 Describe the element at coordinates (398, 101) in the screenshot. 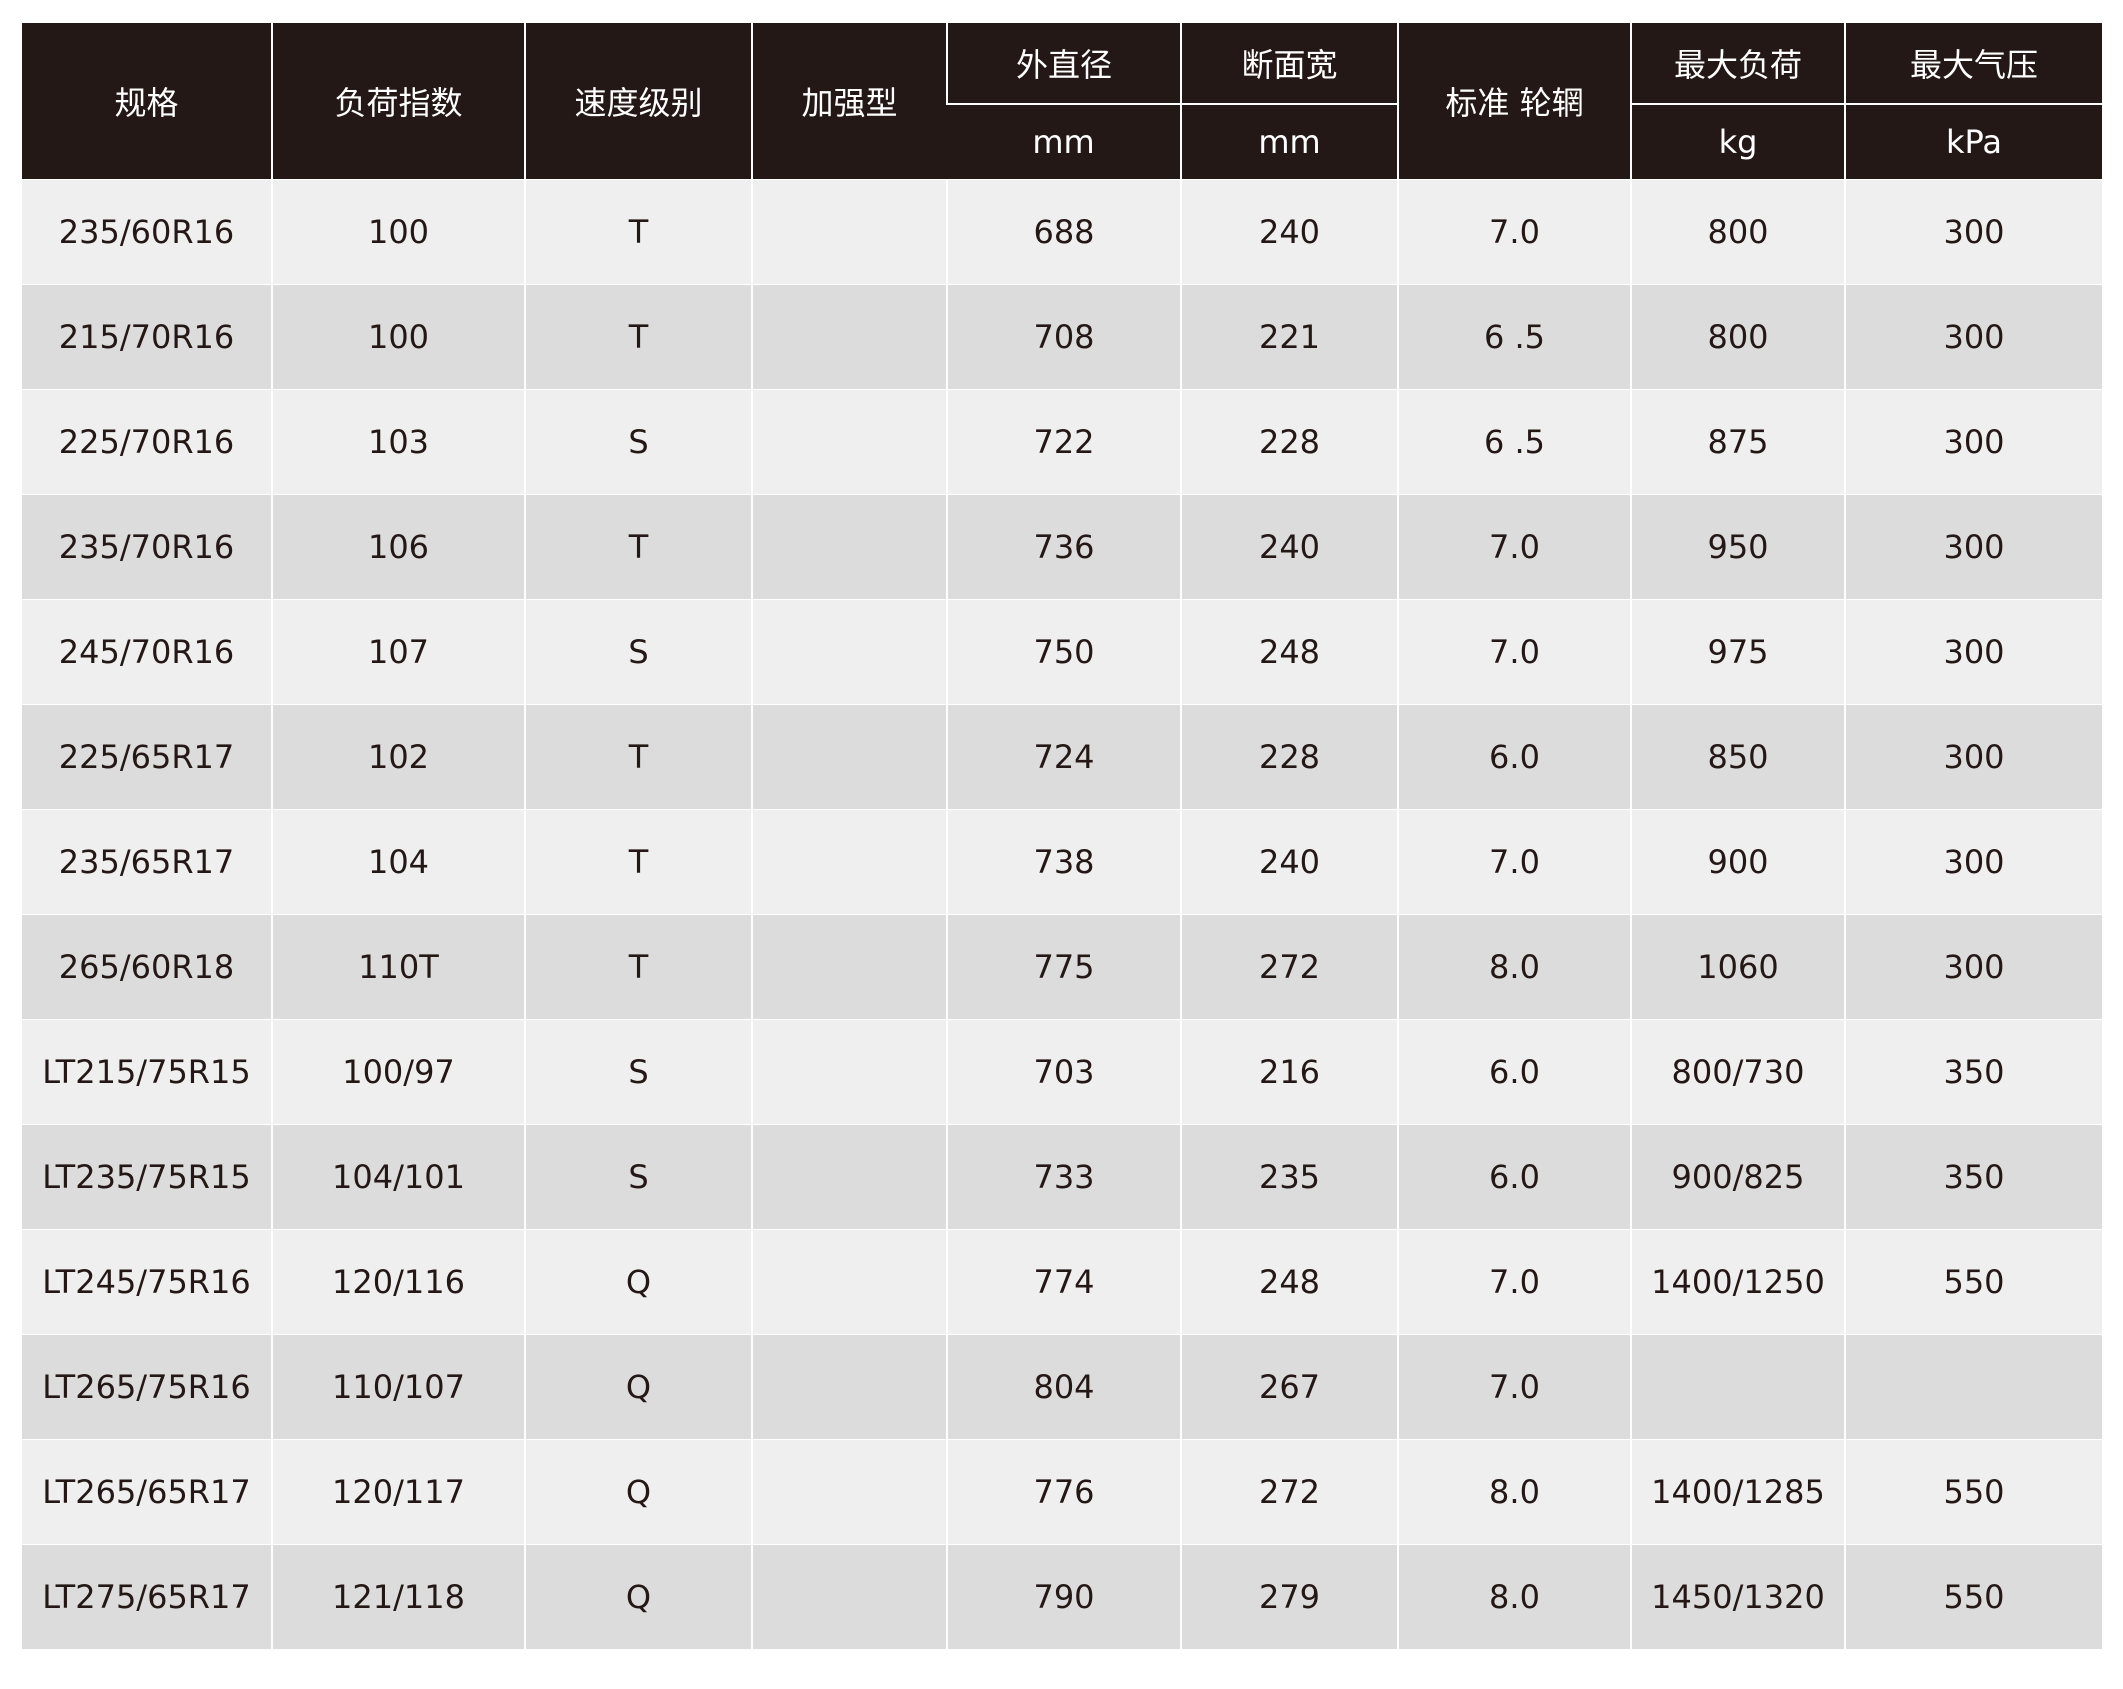

I see `header-load-index: 负荷指数` at that location.